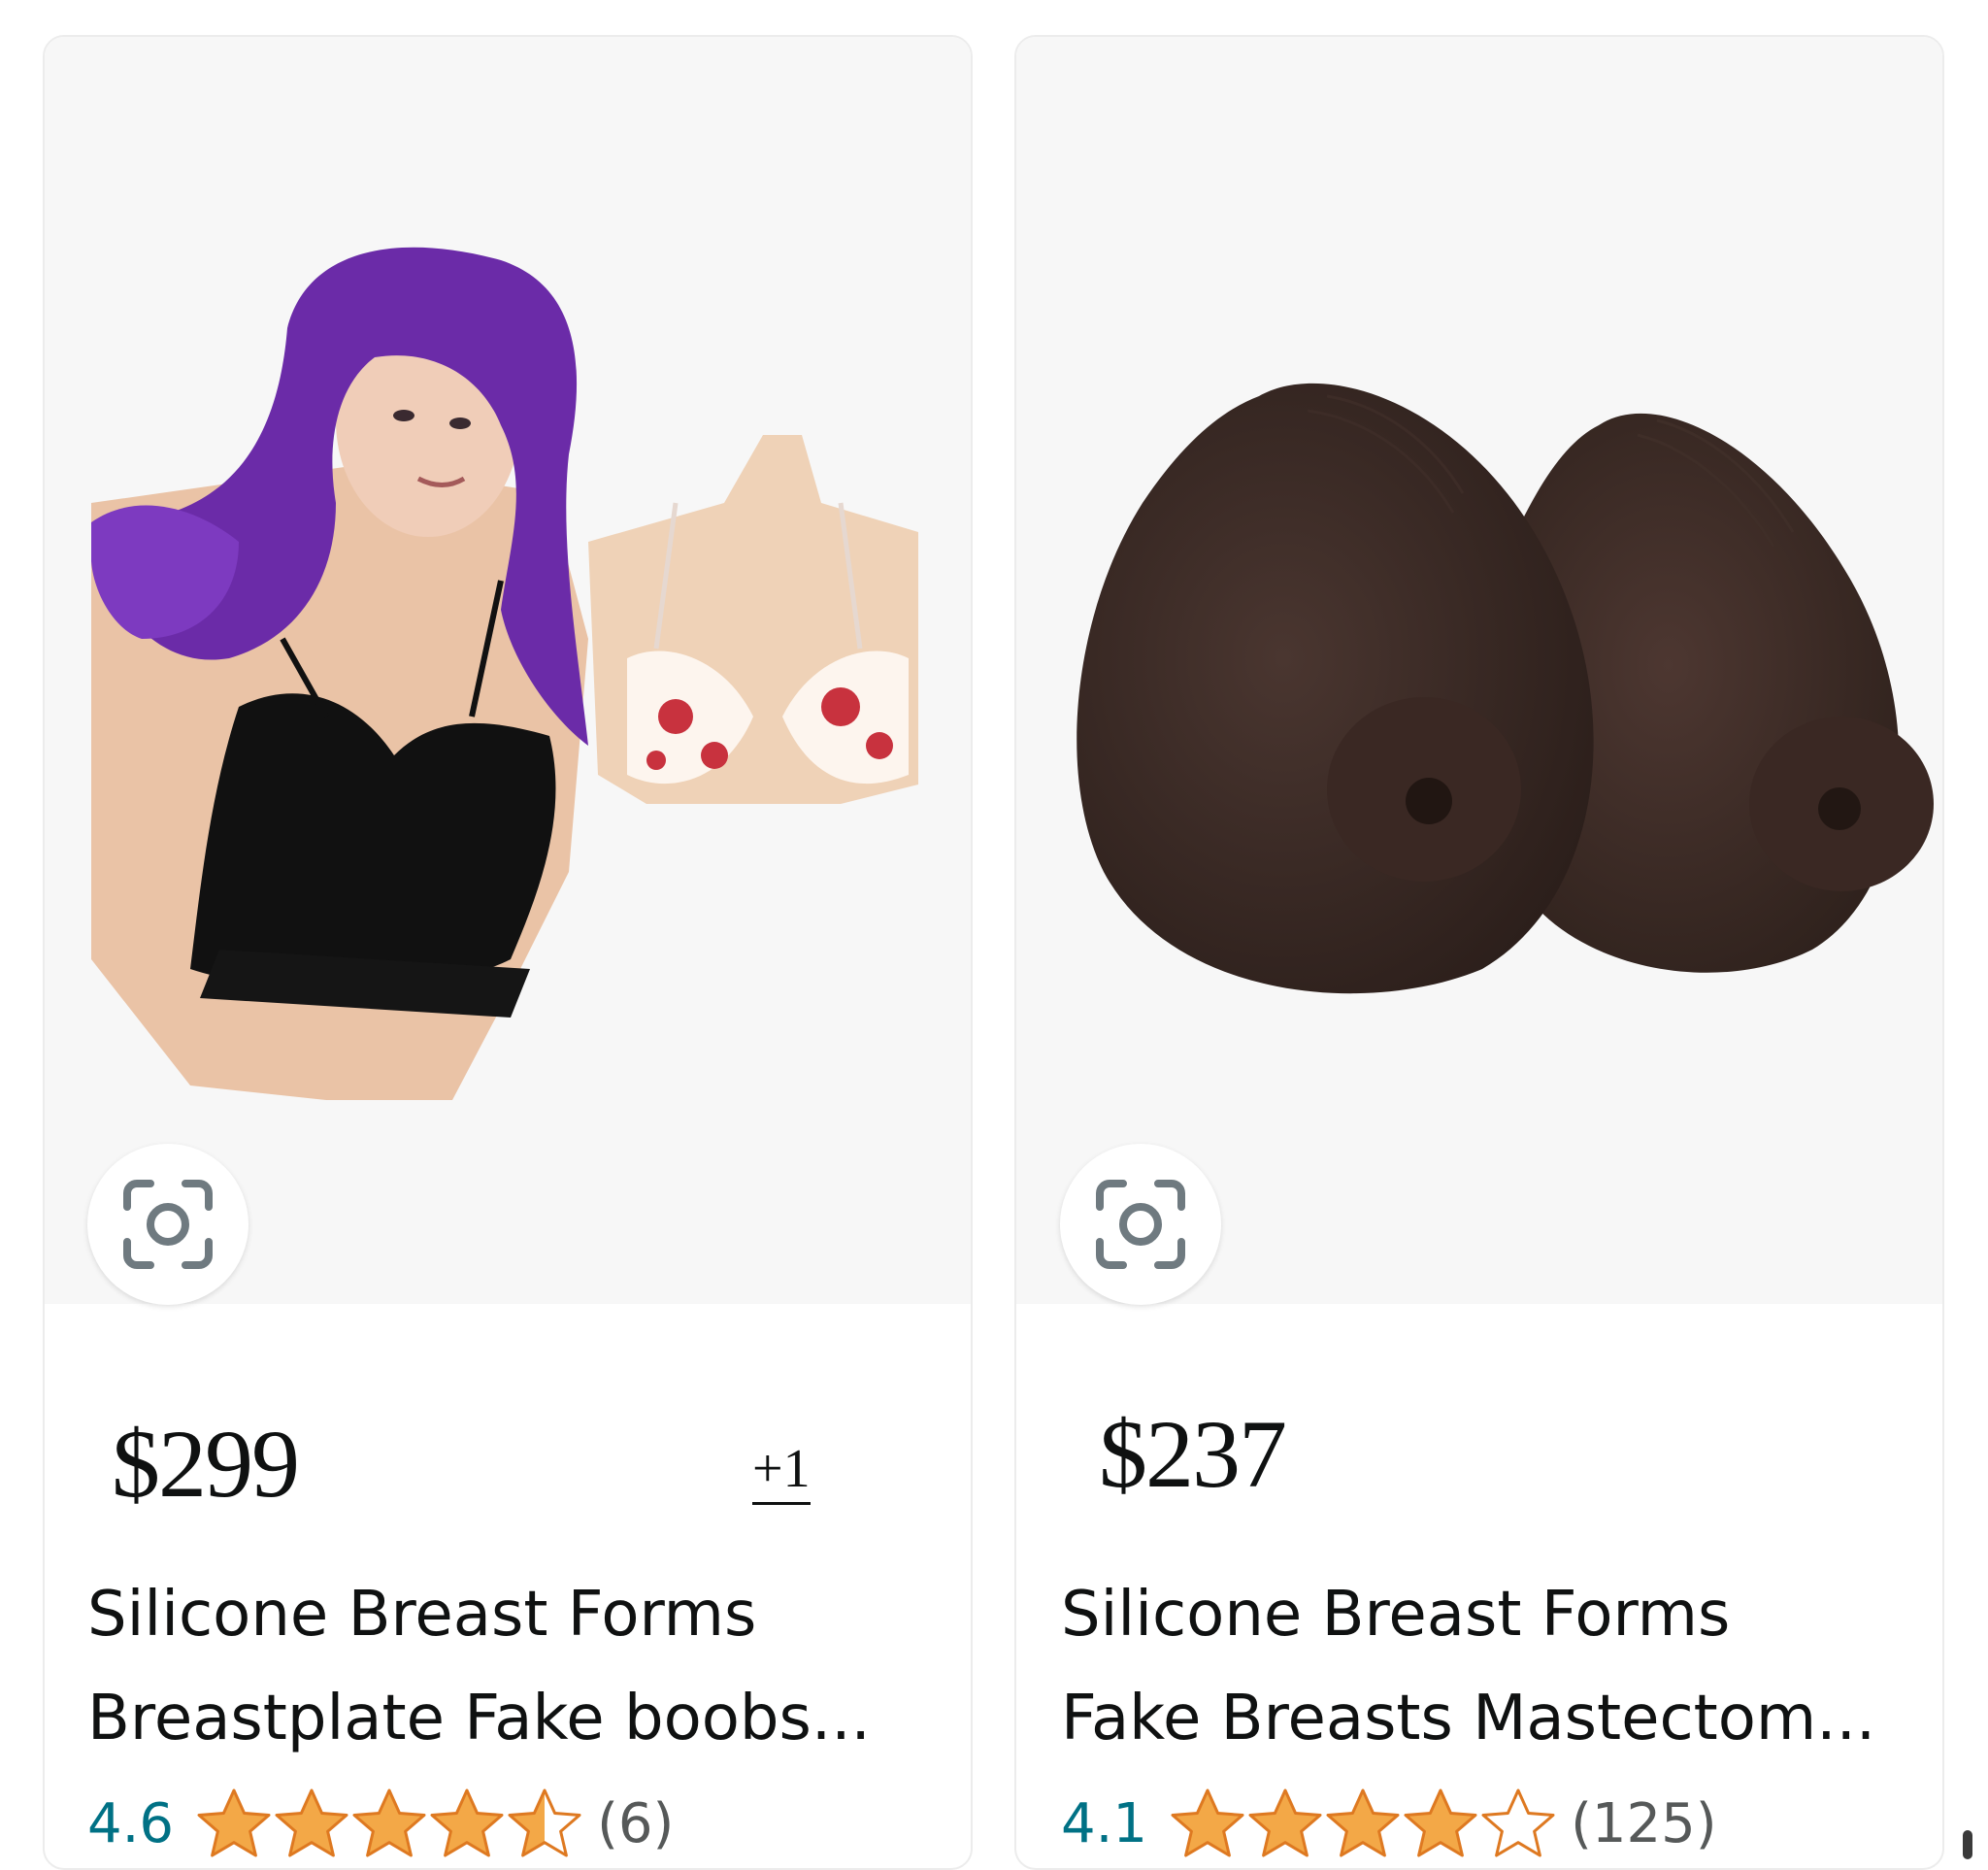 The height and width of the screenshot is (1870, 1988). Describe the element at coordinates (1506, 688) in the screenshot. I see `product-image-illustration` at that location.